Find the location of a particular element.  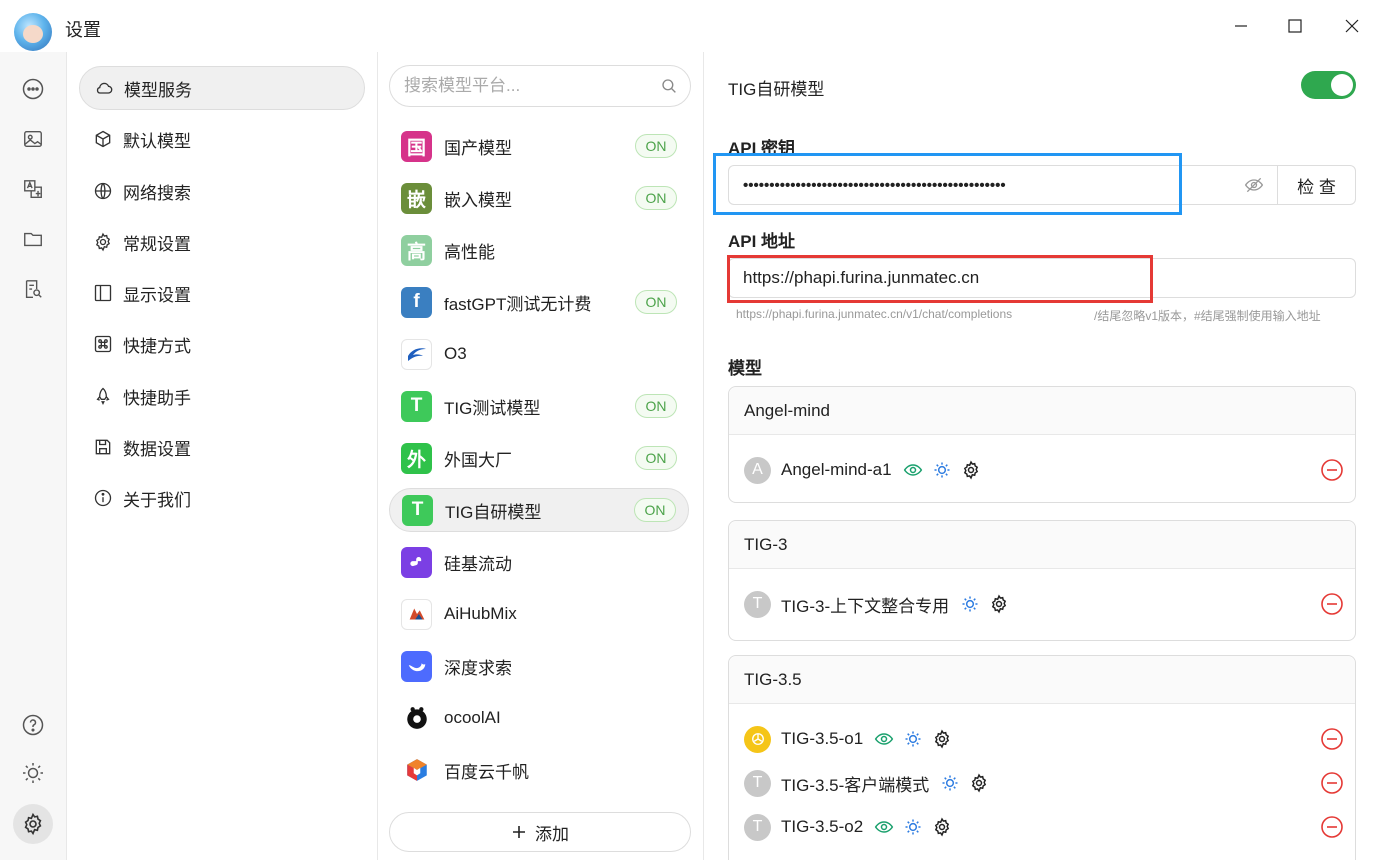

nav-item-model-service: 模型服务 is located at coordinates (222, 88).